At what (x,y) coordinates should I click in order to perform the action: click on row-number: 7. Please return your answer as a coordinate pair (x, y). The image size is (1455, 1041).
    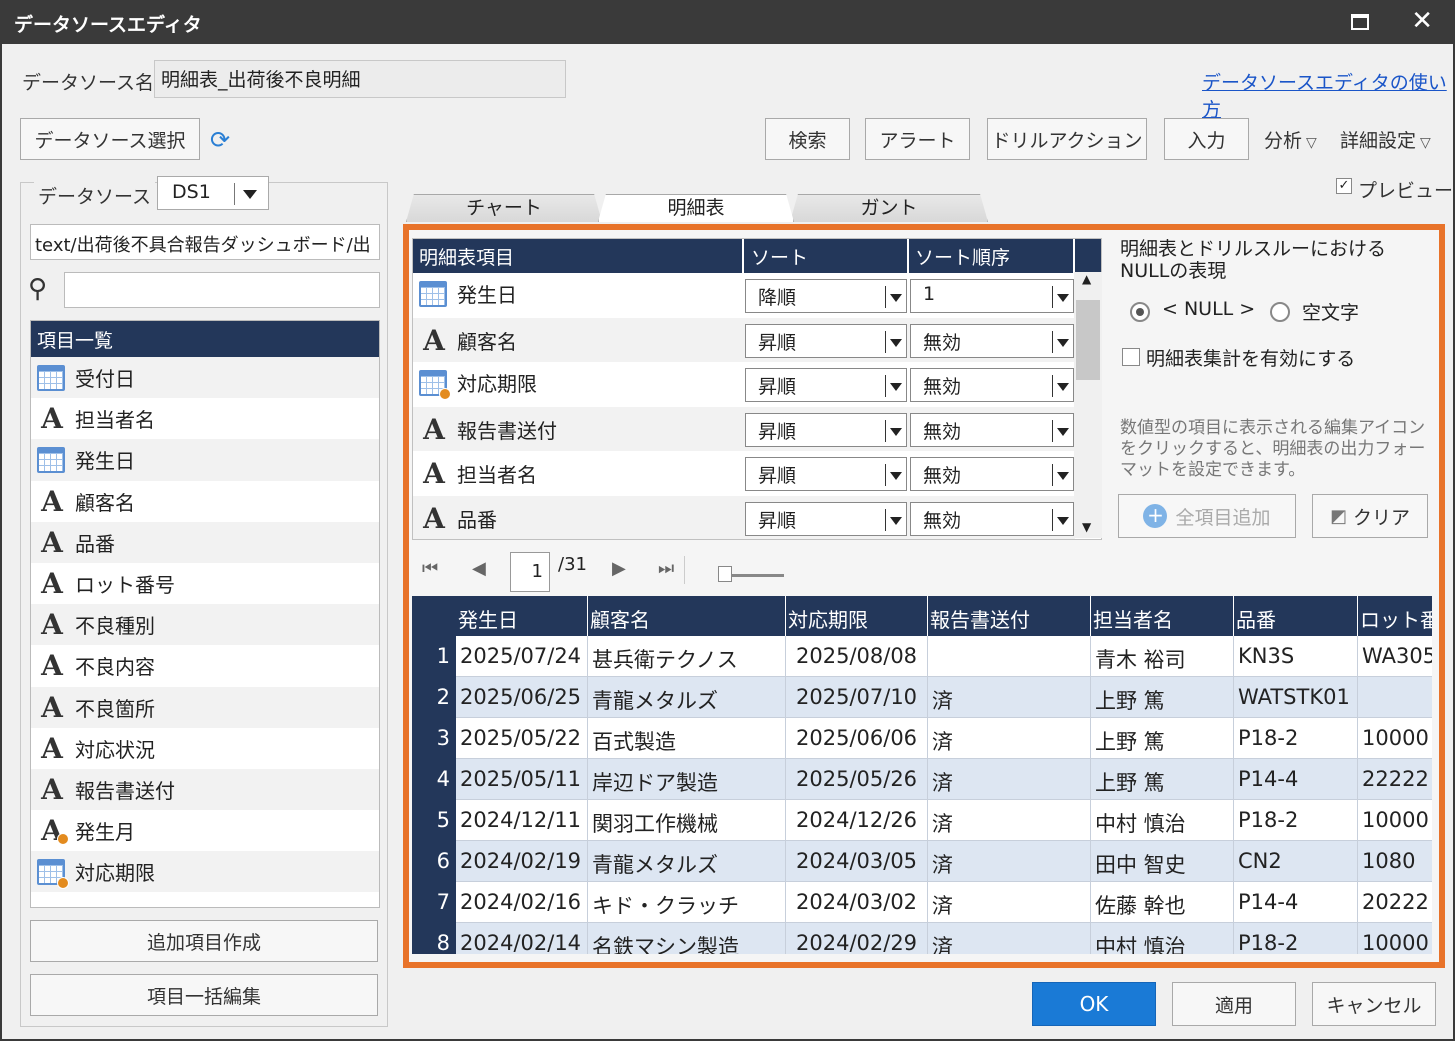
    Looking at the image, I should click on (434, 902).